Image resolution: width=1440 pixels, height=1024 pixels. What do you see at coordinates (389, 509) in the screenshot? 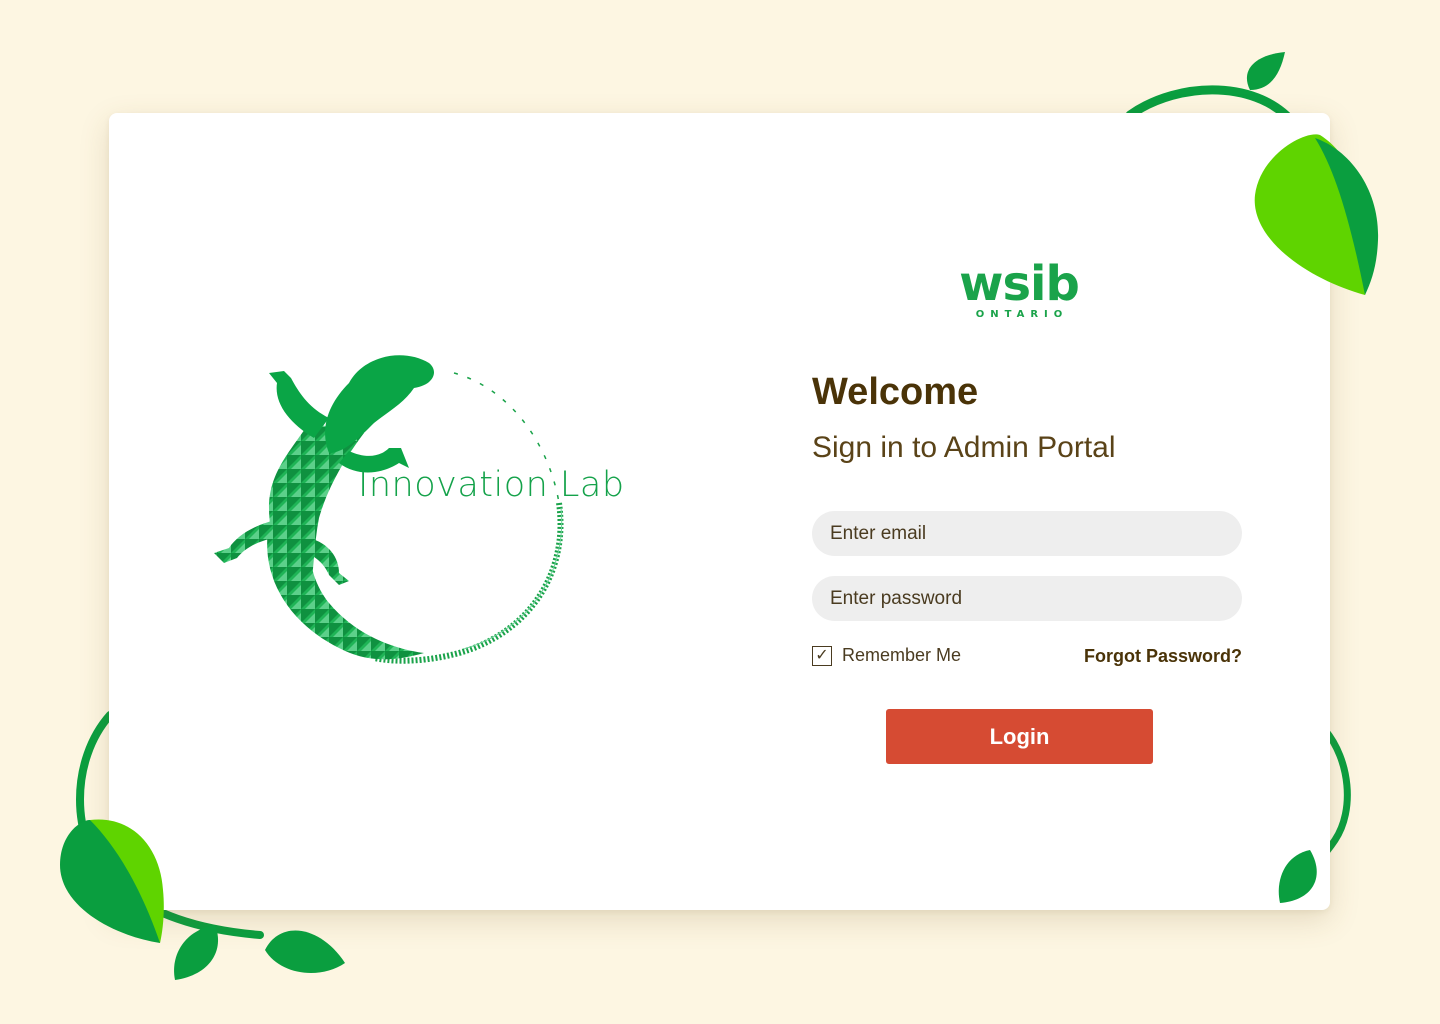
I see `lizard-logo-icon` at bounding box center [389, 509].